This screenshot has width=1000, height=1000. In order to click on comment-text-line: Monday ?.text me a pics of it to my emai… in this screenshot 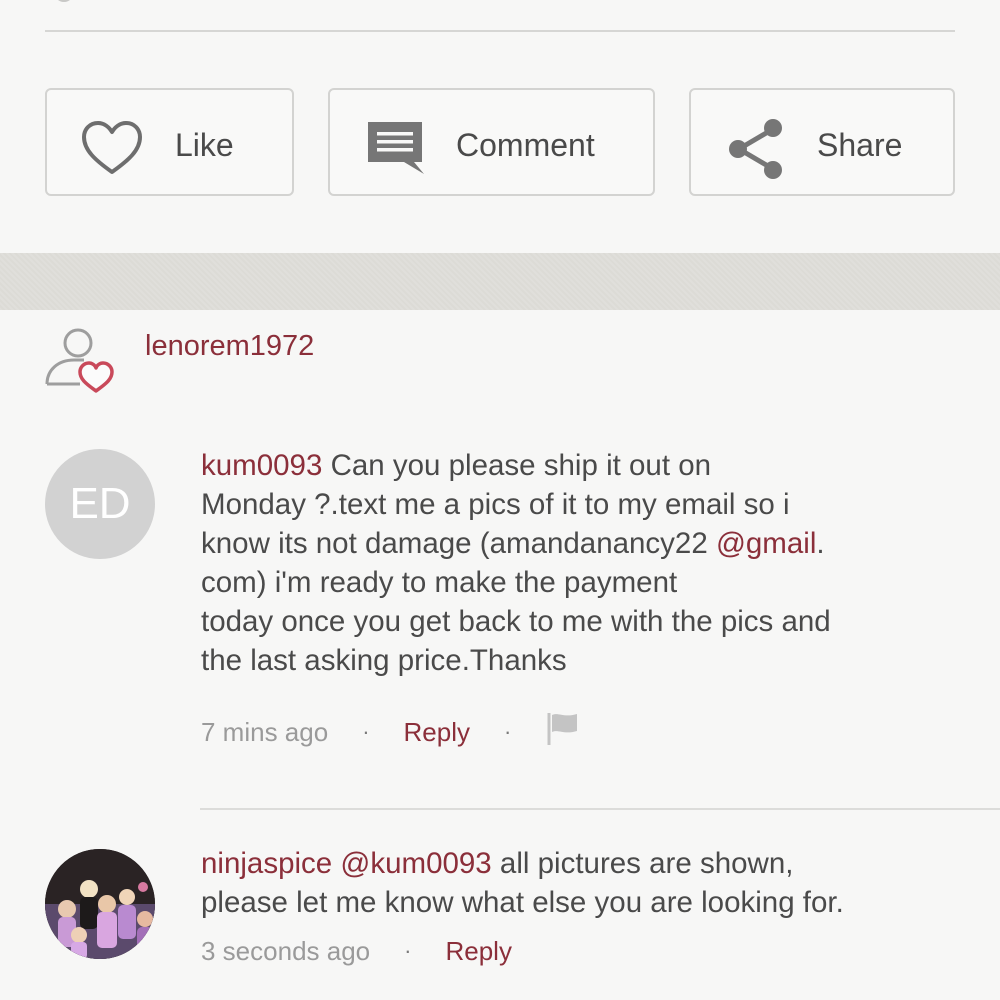, I will do `click(495, 504)`.